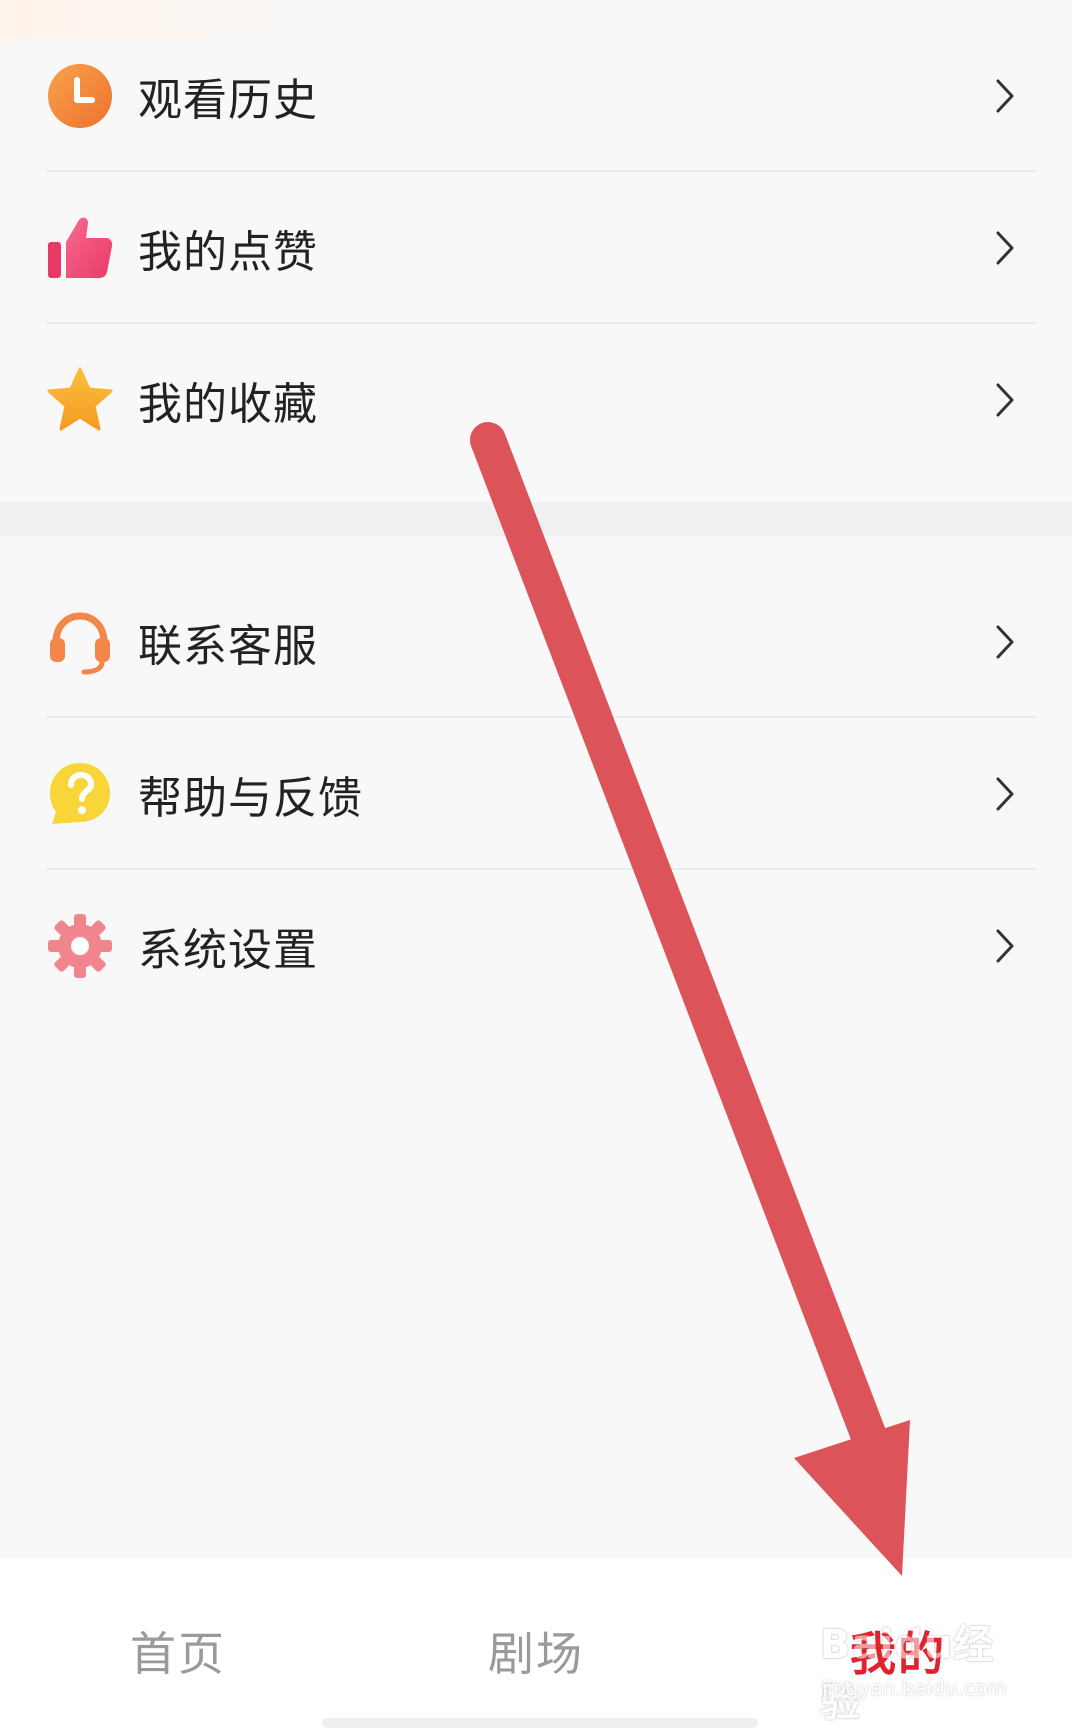 Image resolution: width=1072 pixels, height=1728 pixels. Describe the element at coordinates (228, 646) in the screenshot. I see `menu-item-label: 联系客服` at that location.